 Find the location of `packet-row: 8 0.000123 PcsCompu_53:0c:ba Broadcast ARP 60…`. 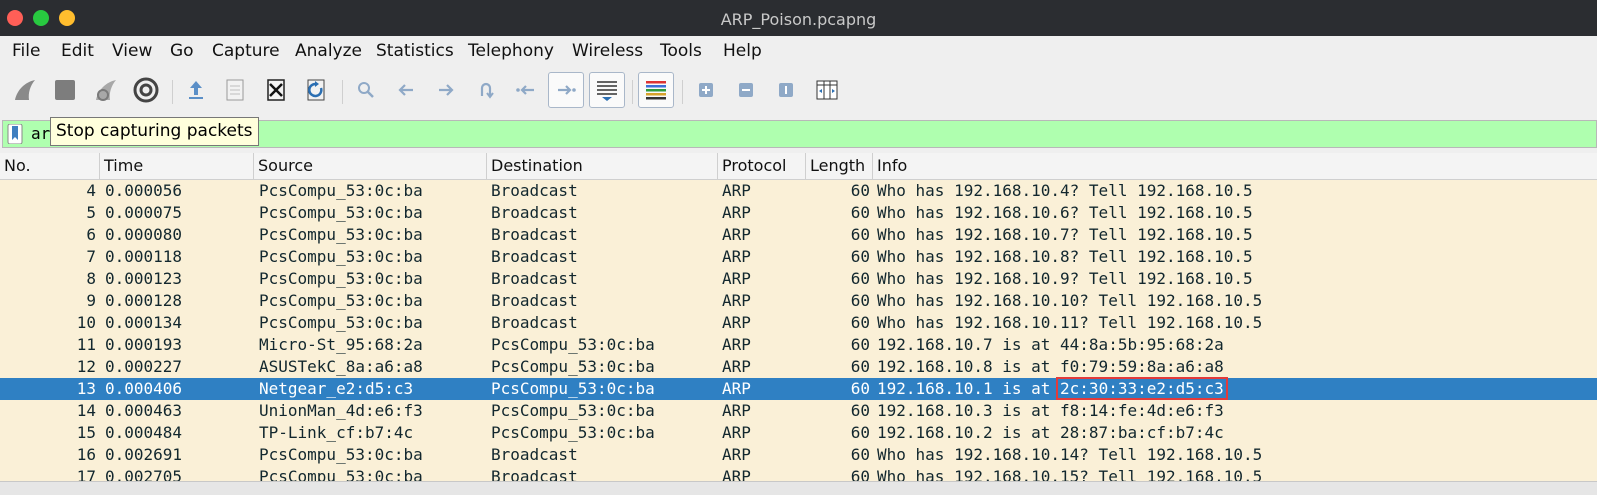

packet-row: 8 0.000123 PcsCompu_53:0c:ba Broadcast ARP 60… is located at coordinates (798, 279).